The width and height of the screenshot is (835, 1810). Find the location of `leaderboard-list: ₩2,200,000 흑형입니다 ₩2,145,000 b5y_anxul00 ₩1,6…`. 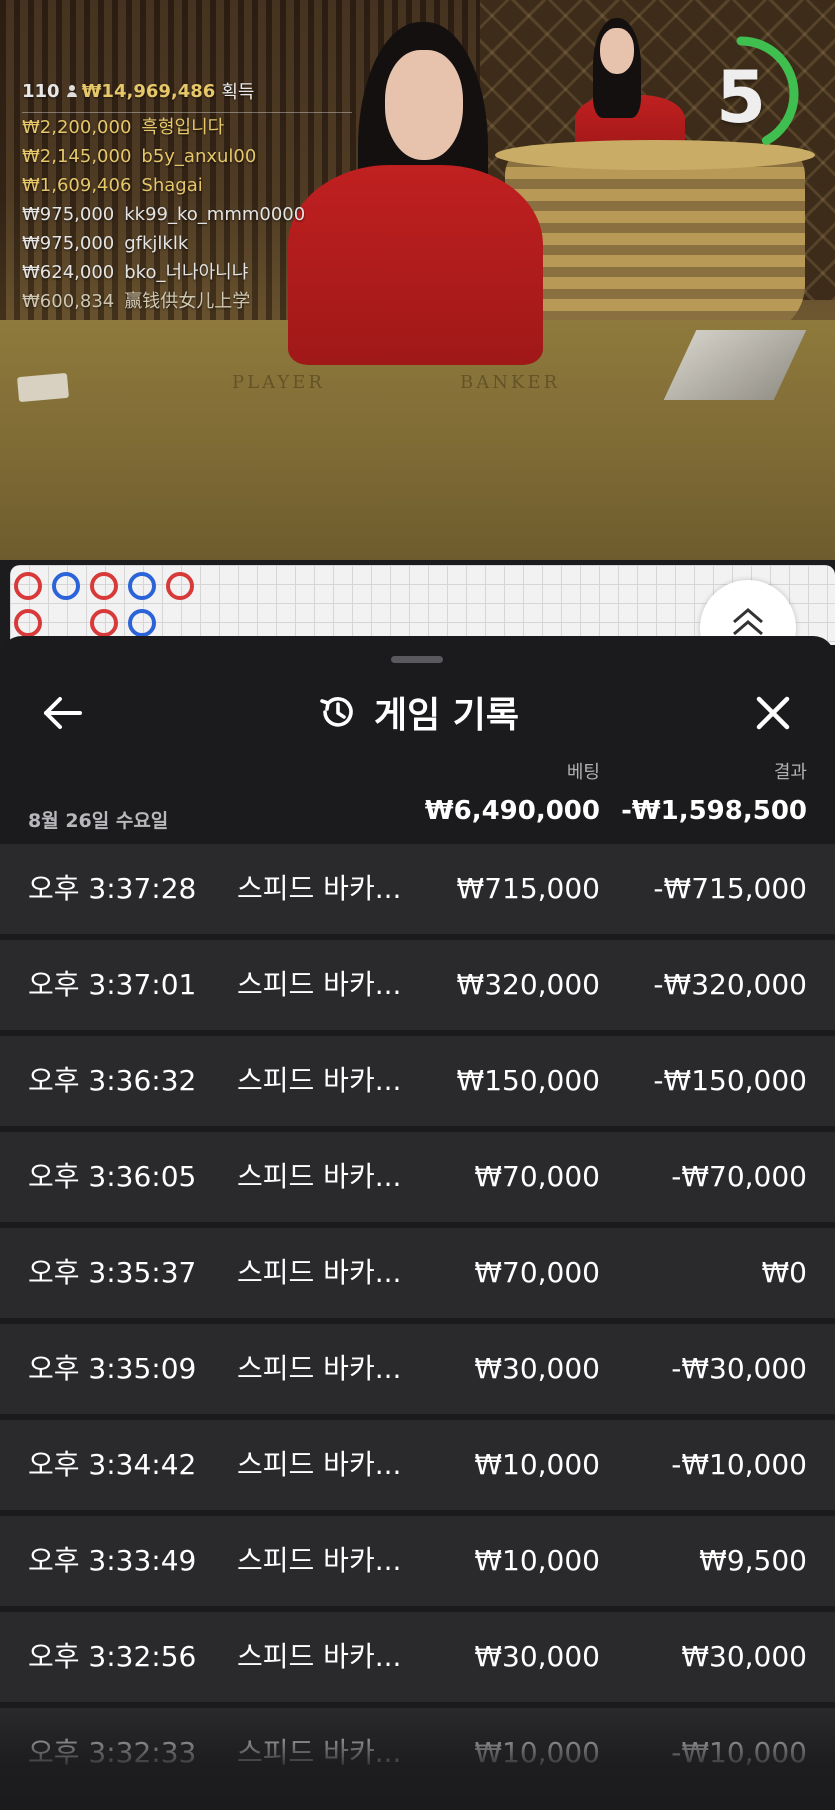

leaderboard-list: ₩2,200,000 흑형입니다 ₩2,145,000 b5y_anxul00 ₩1,6… is located at coordinates (187, 214).